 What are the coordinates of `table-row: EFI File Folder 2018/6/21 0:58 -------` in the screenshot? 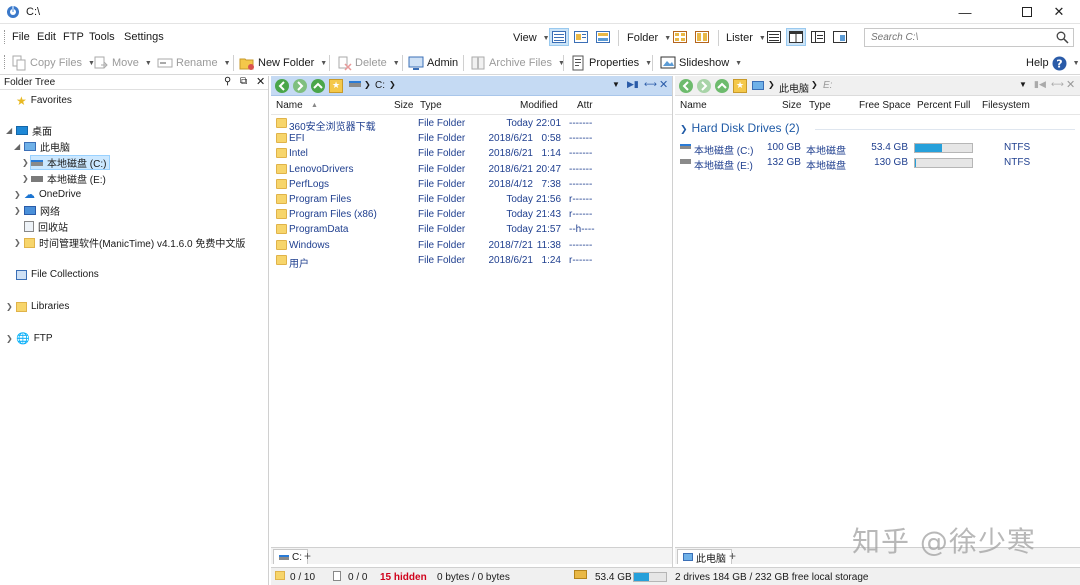 It's located at (471, 139).